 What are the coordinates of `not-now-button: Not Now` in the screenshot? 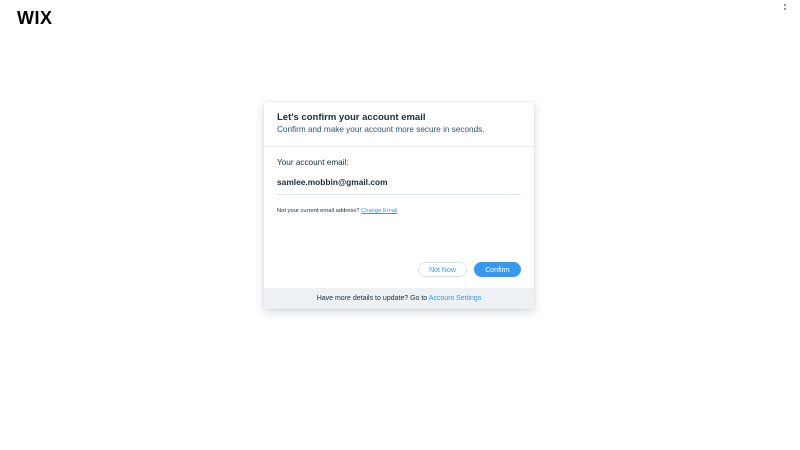 It's located at (442, 269).